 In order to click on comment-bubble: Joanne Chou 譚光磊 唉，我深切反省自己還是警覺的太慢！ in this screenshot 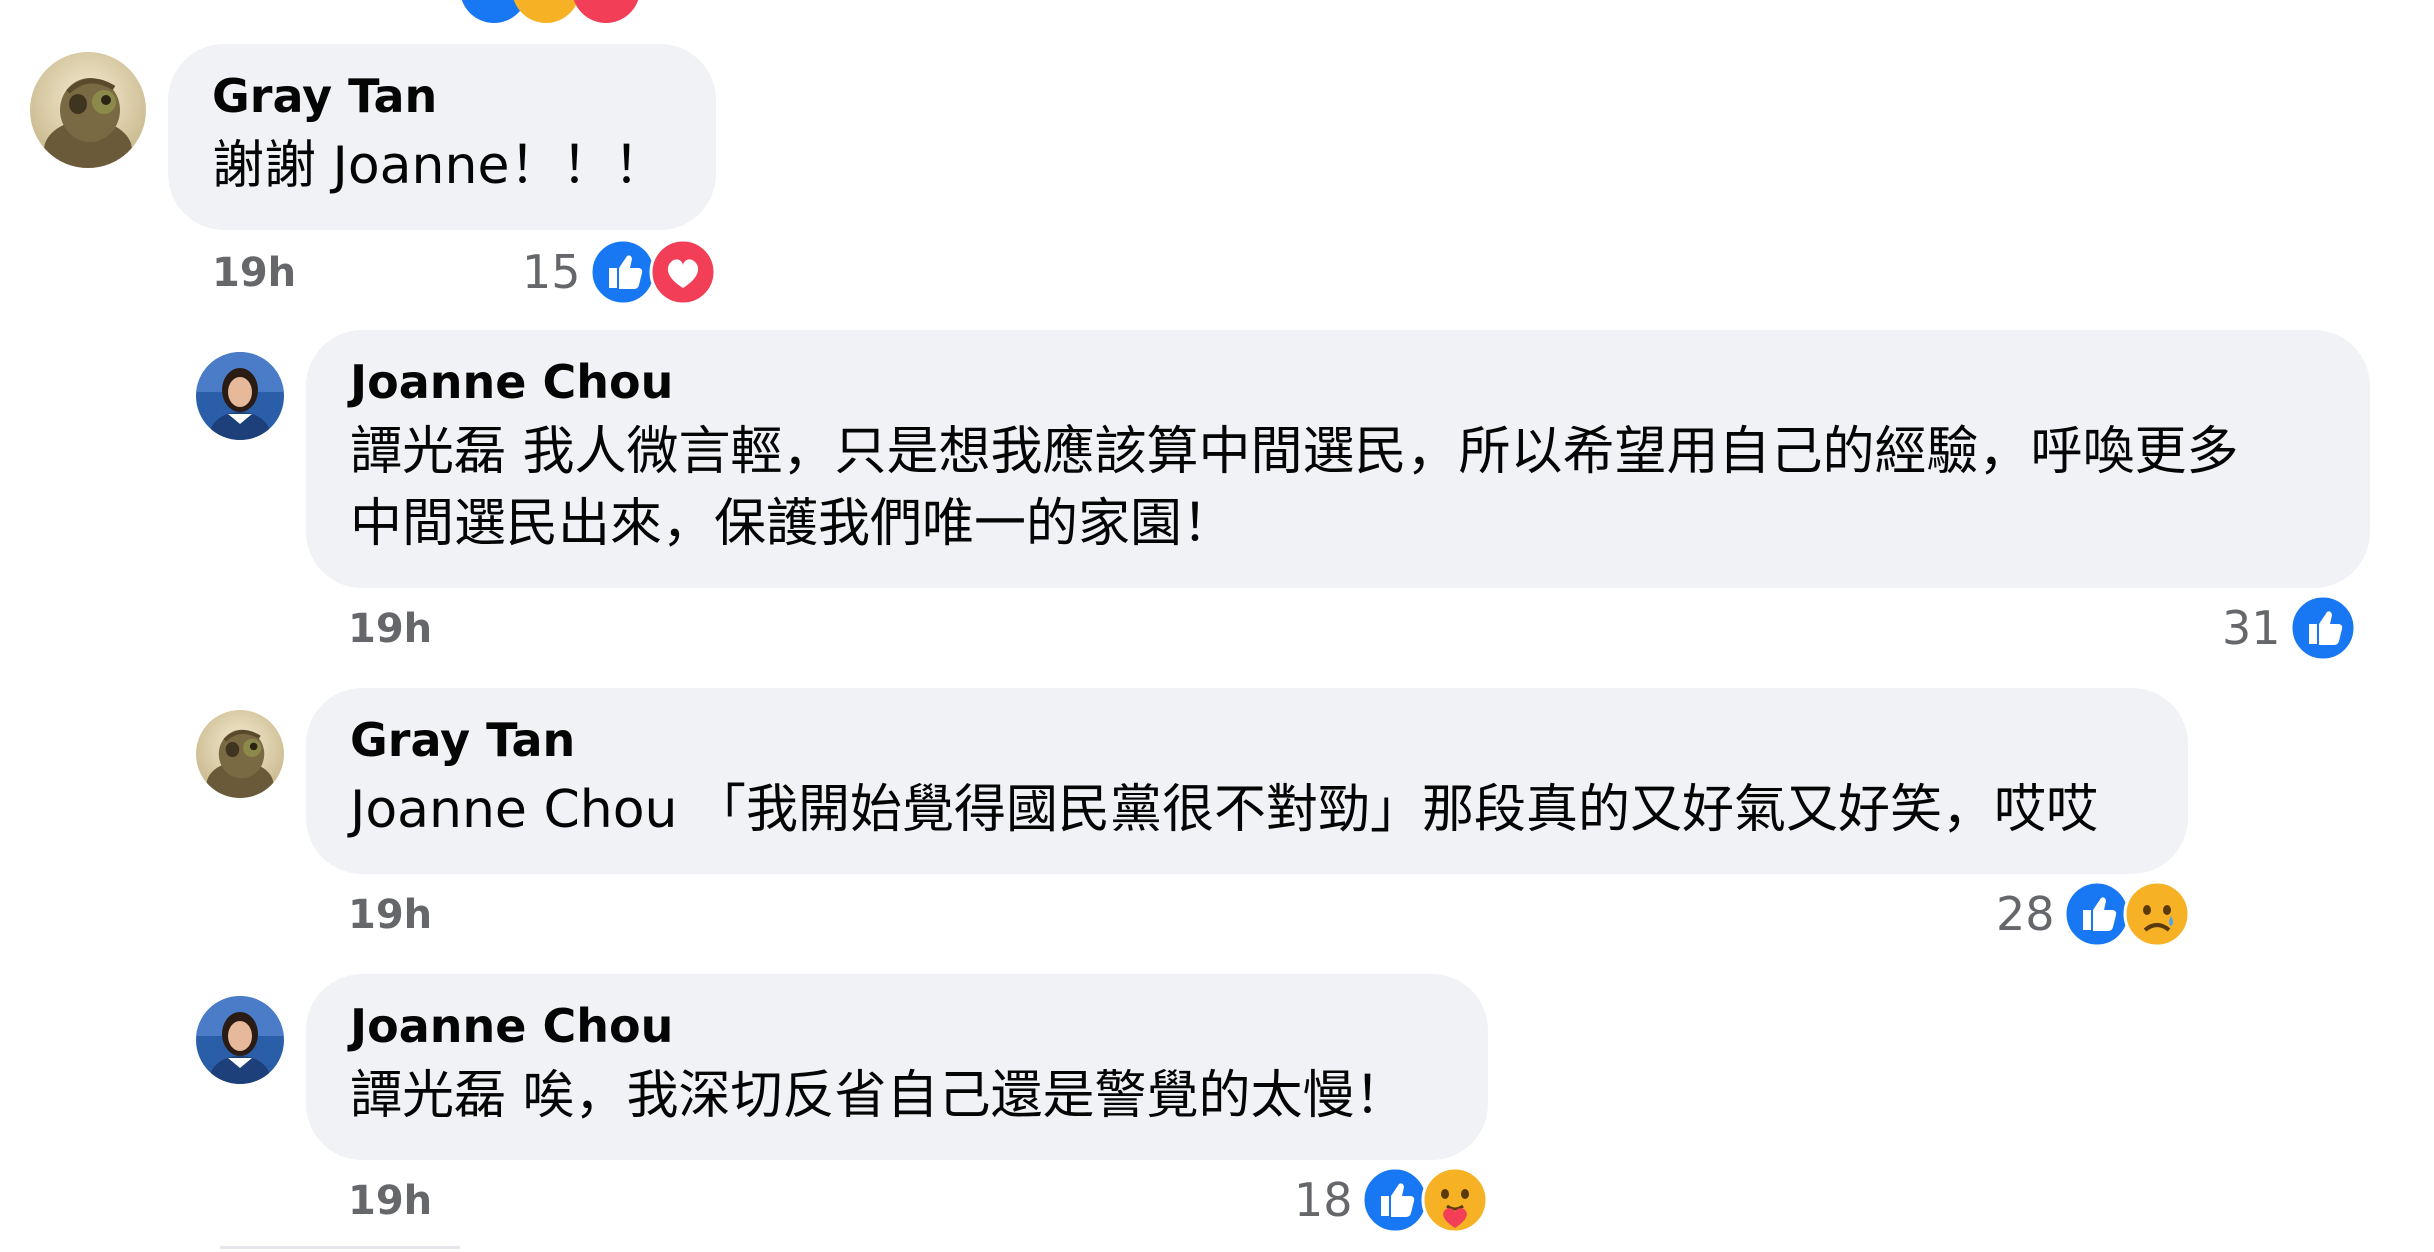, I will do `click(897, 1067)`.